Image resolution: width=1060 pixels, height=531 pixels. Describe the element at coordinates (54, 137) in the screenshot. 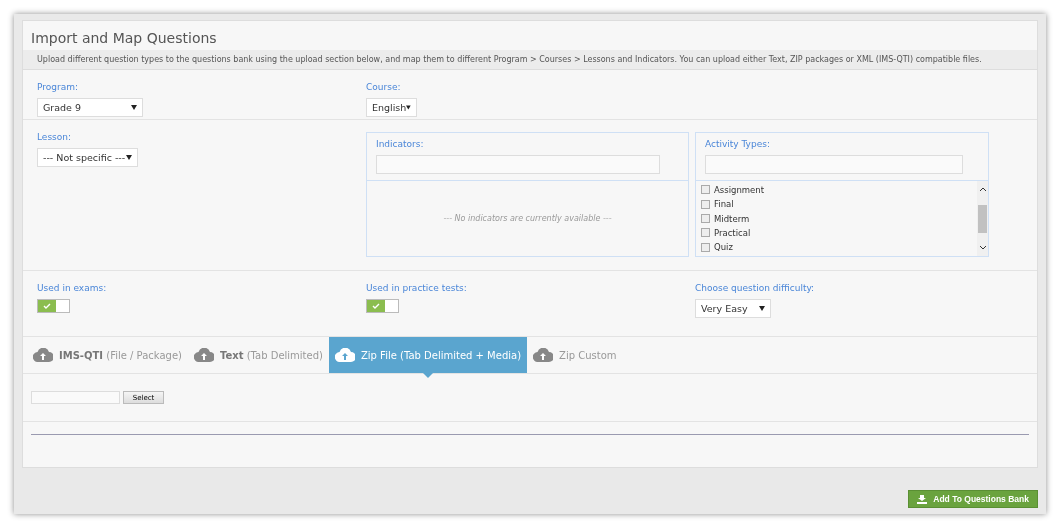

I see `field-label: Lesson:` at that location.